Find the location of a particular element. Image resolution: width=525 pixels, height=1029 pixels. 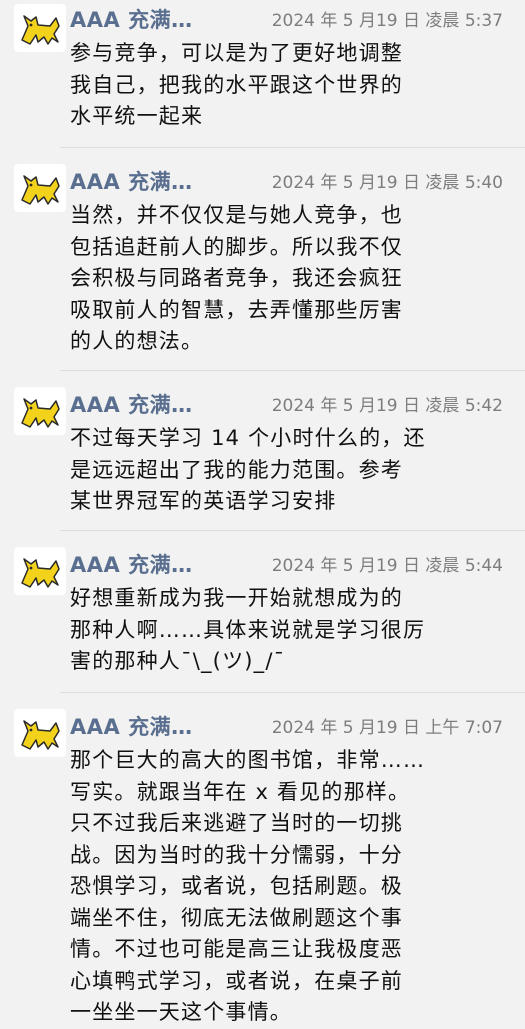

message-header: AAA 充满… 2024 年 5 月19 日 凌晨 5:37 is located at coordinates (292, 19).